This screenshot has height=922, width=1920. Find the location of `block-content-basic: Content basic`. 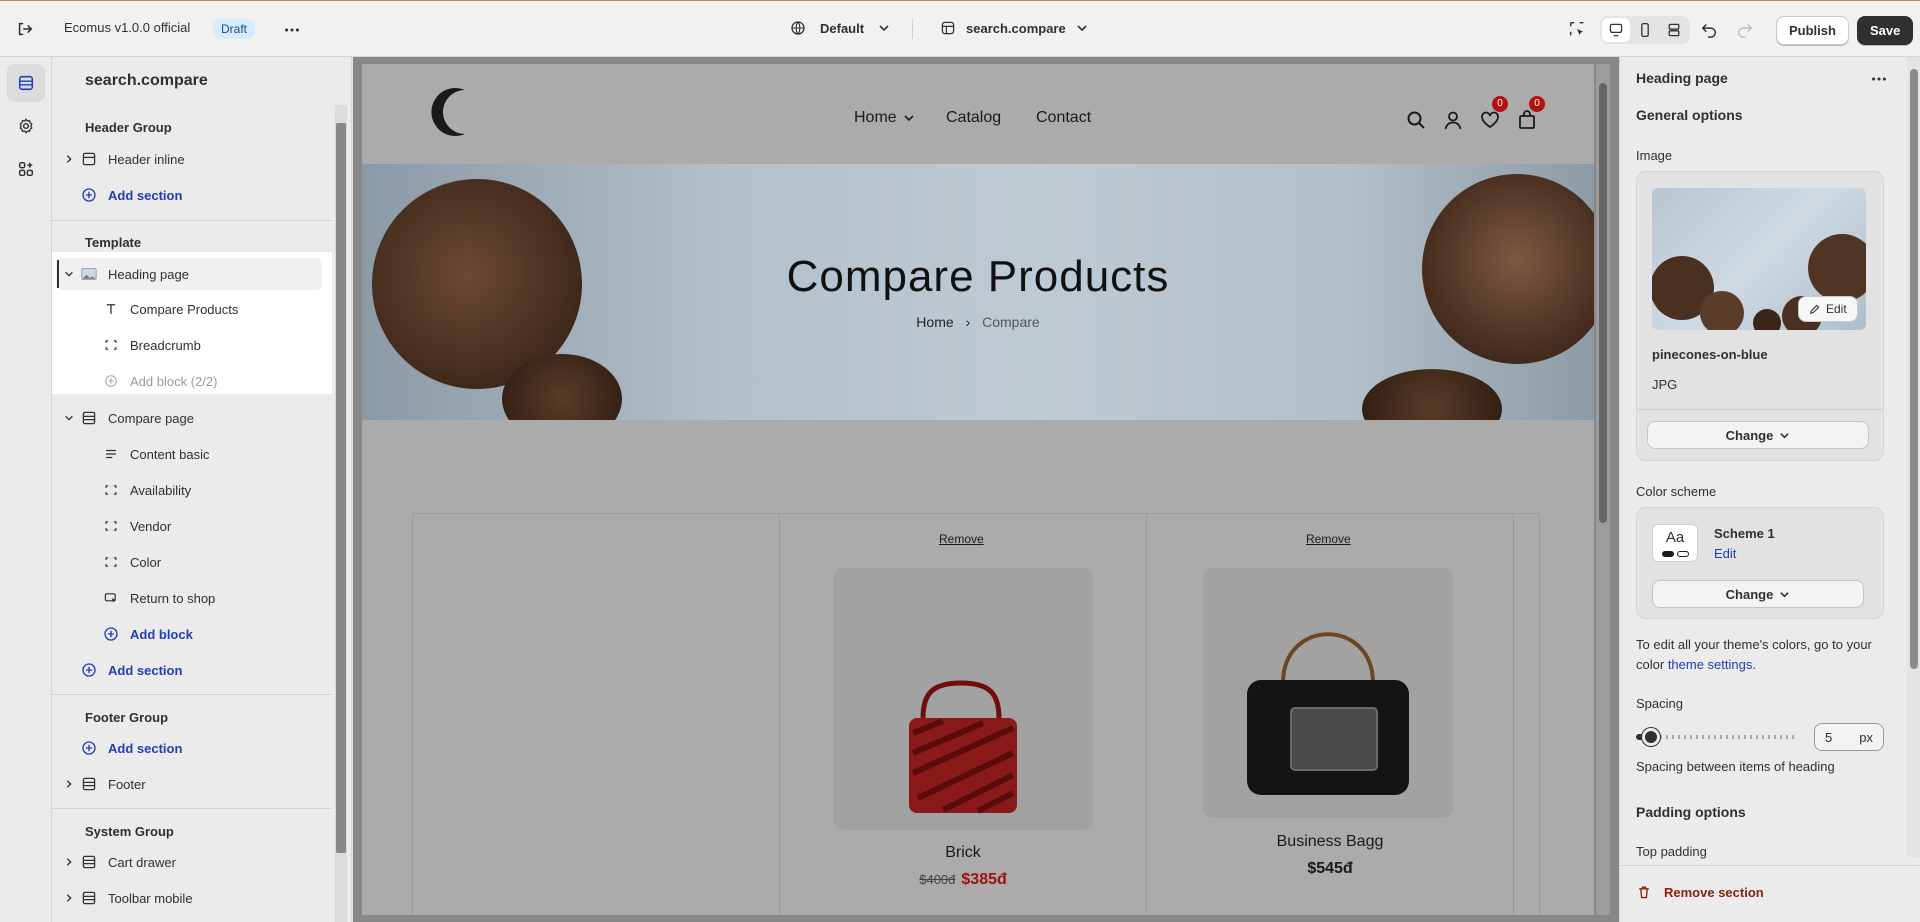

block-content-basic: Content basic is located at coordinates (191, 454).